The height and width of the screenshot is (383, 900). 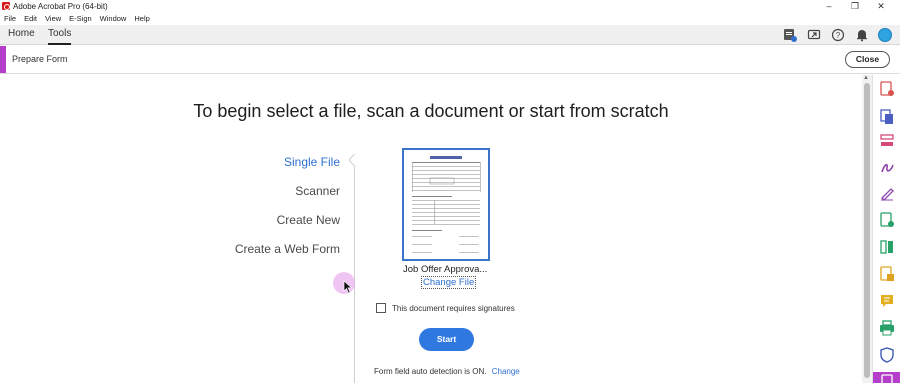 What do you see at coordinates (10, 19) in the screenshot?
I see `menu-file: File` at bounding box center [10, 19].